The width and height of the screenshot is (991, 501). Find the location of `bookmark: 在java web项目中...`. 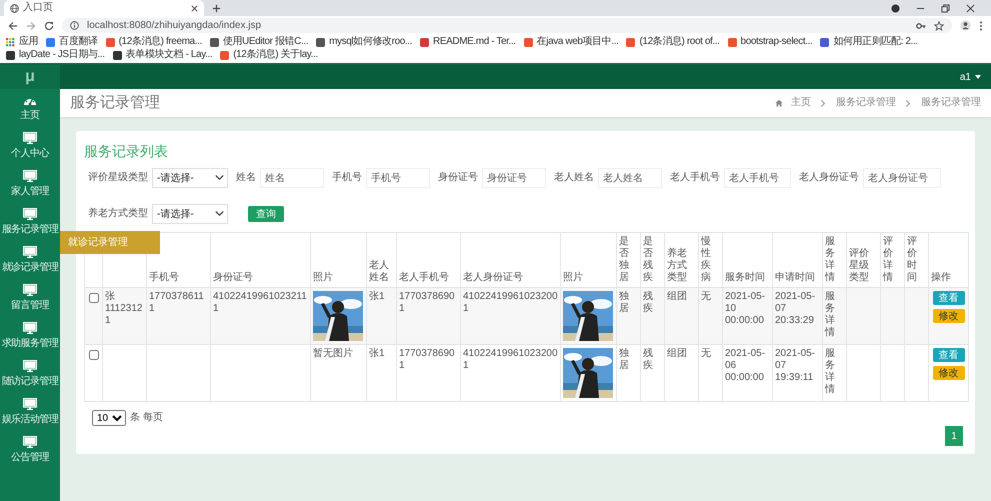

bookmark: 在java web项目中... is located at coordinates (571, 42).